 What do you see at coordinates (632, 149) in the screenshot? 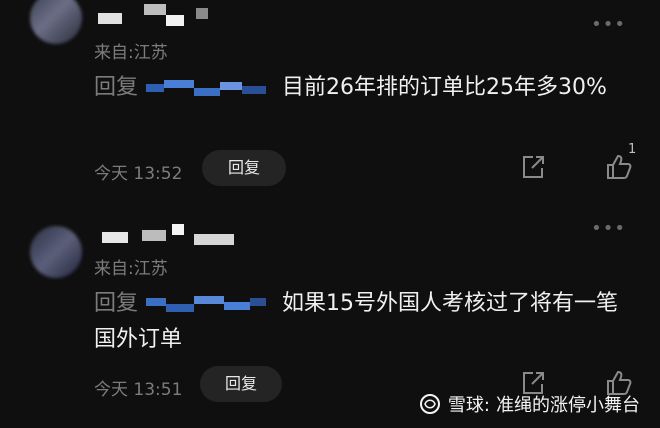
I see `like-count: 1` at bounding box center [632, 149].